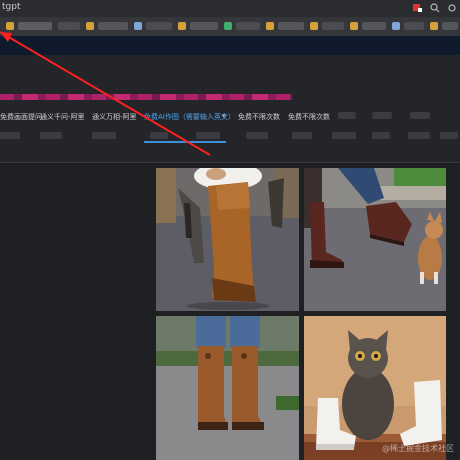  What do you see at coordinates (230, 45) in the screenshot?
I see `page-top-band` at bounding box center [230, 45].